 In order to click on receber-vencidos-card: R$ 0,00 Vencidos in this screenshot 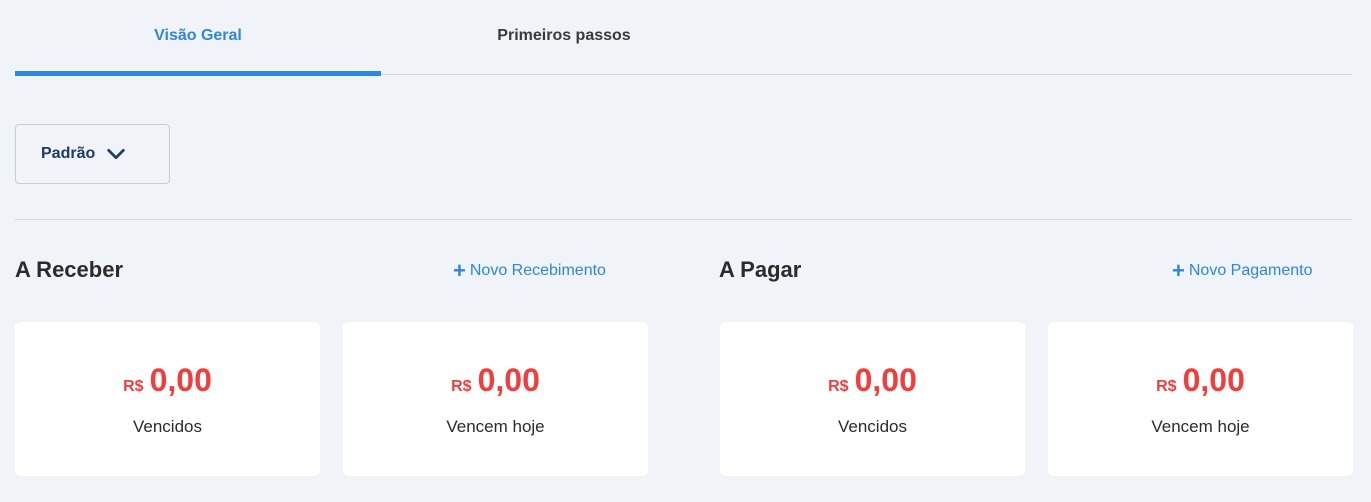, I will do `click(167, 399)`.